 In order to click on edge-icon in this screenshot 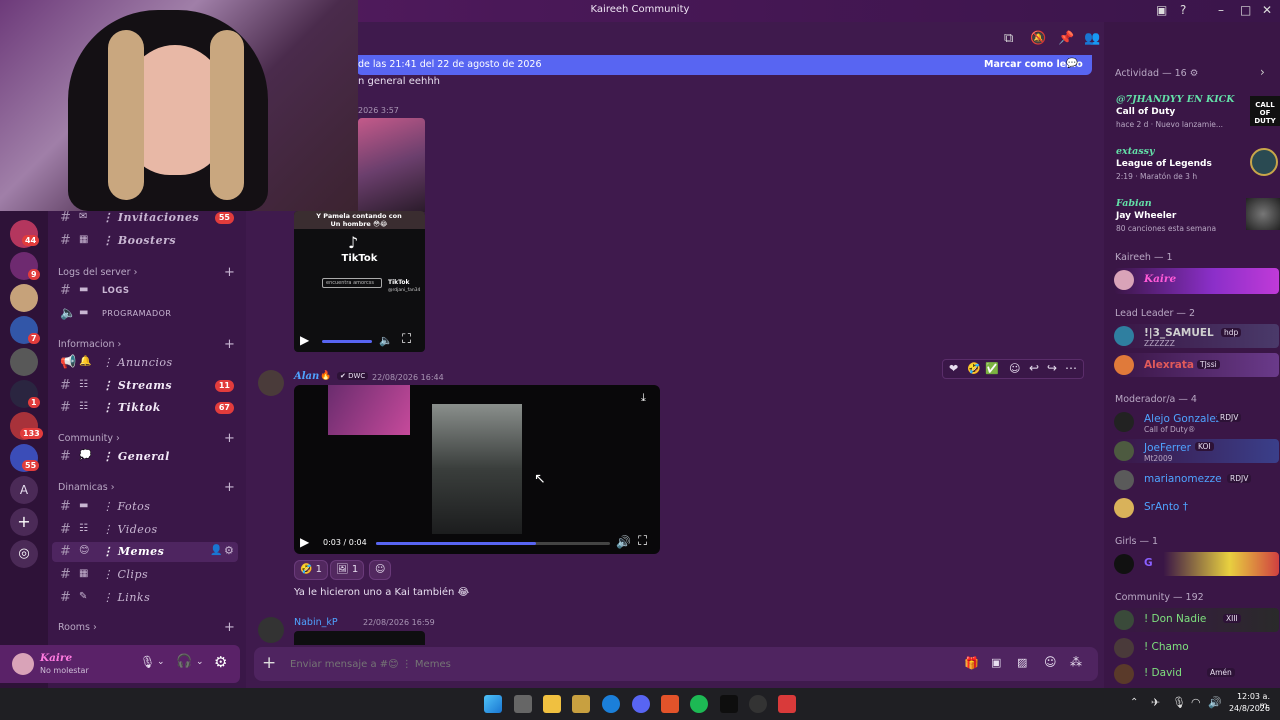, I will do `click(611, 704)`.